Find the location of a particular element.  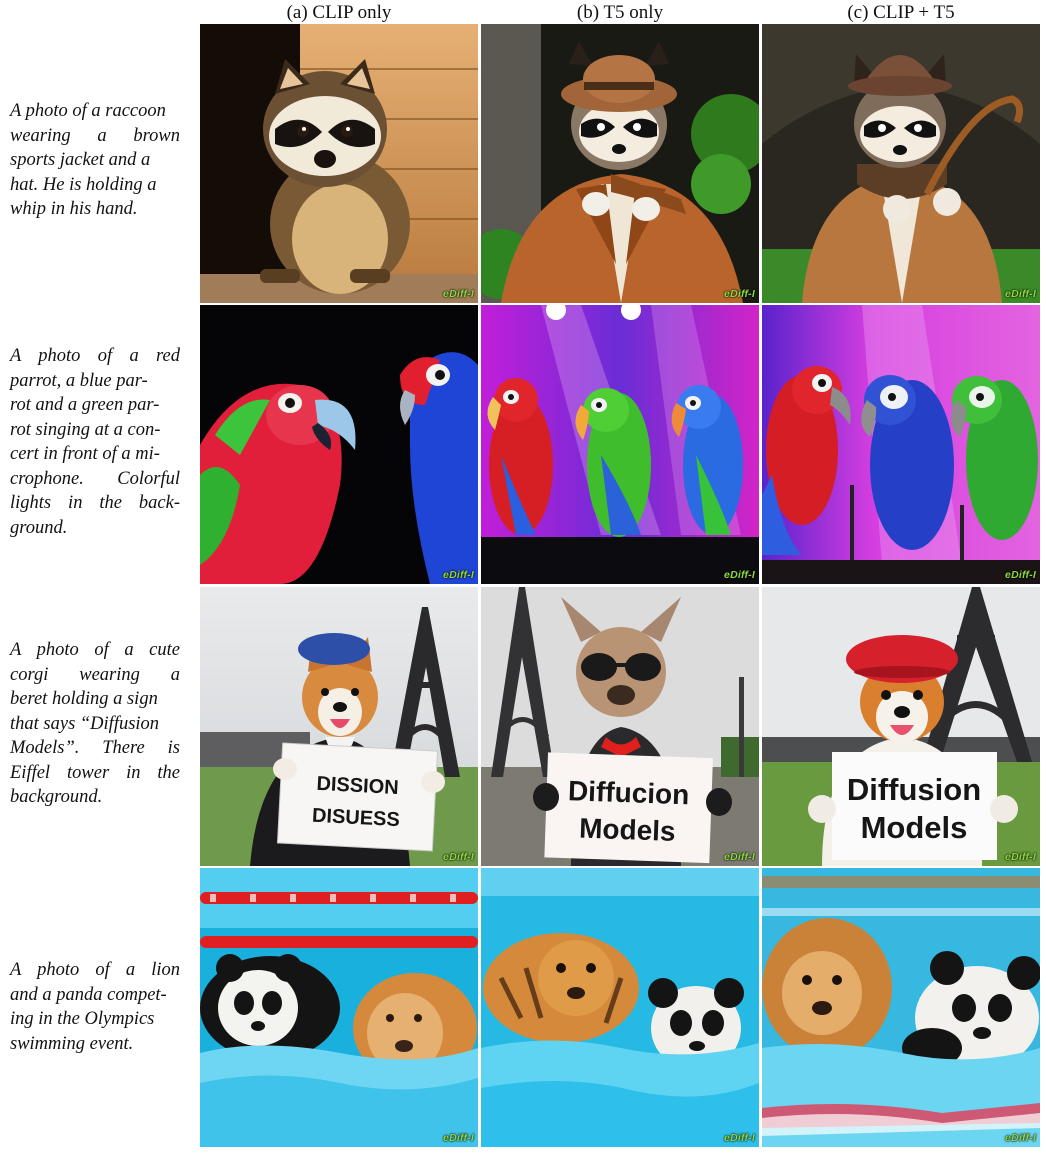

lion-panda-clip-t5-illustration is located at coordinates (901, 1007).